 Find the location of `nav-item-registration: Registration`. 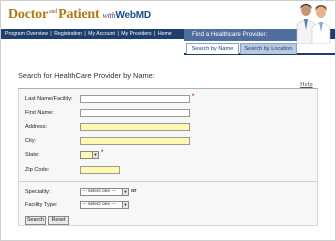

nav-item-registration: Registration is located at coordinates (68, 34).